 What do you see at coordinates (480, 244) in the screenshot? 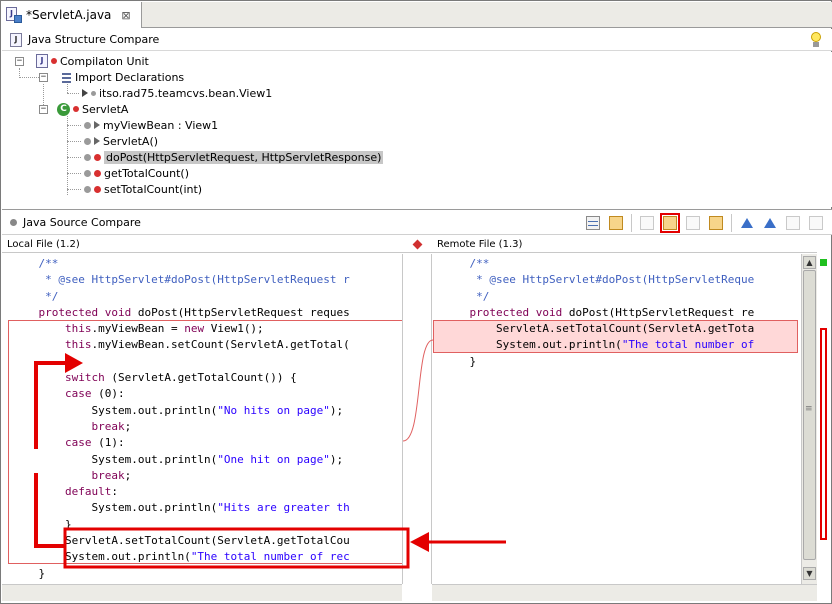
I see `right-pane-title: Remote File (1.3)` at bounding box center [480, 244].